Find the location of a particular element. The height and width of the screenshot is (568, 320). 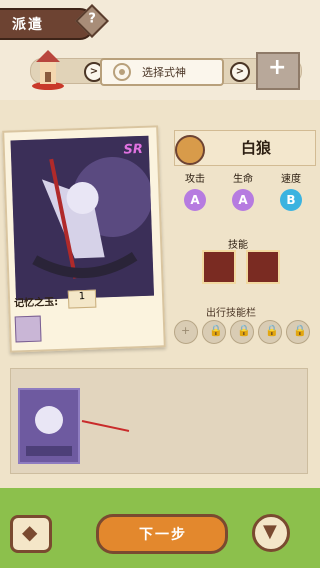

stat-speed: 速度 B is located at coordinates (291, 190).